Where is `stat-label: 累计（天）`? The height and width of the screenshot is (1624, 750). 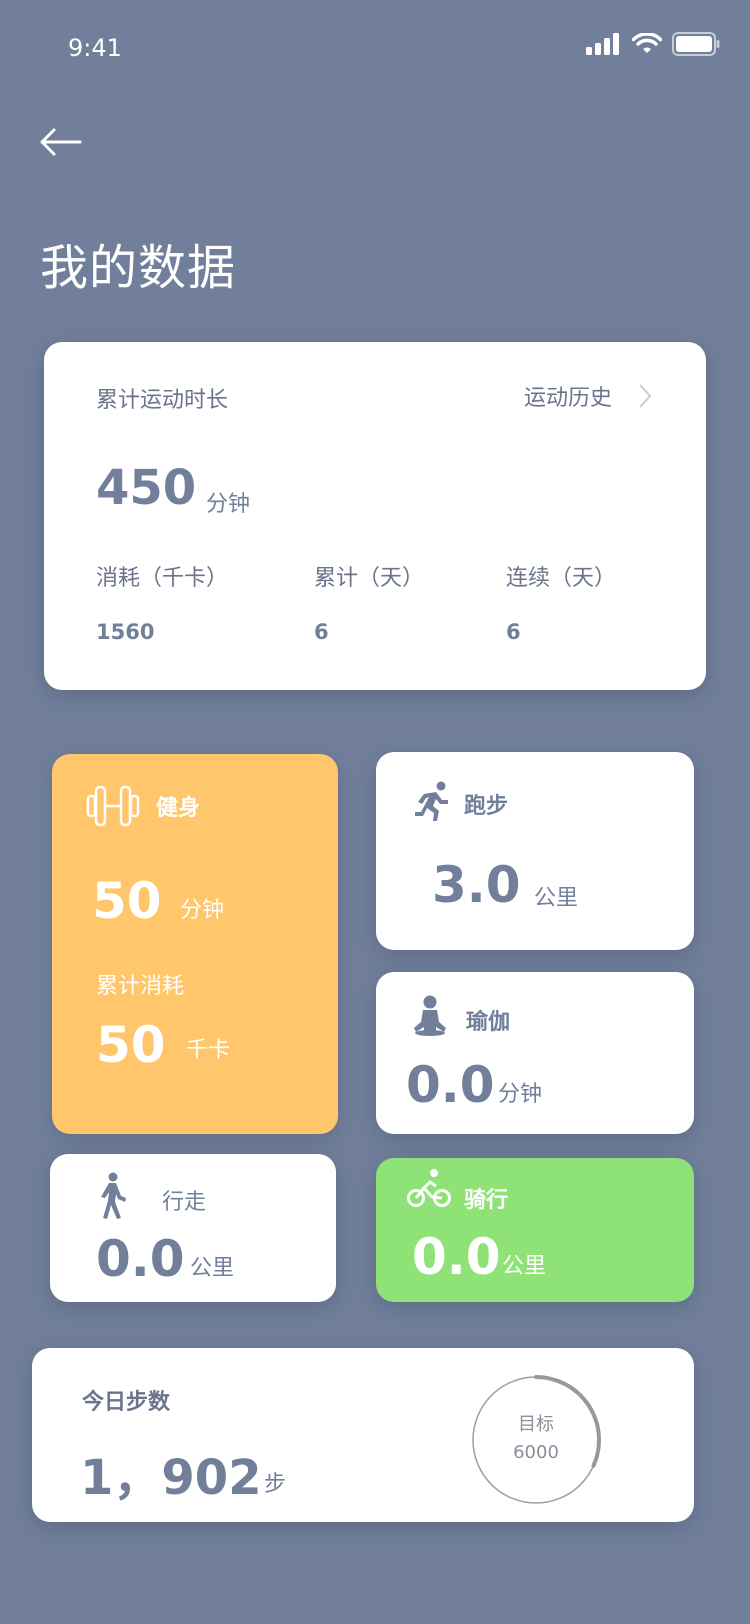
stat-label: 累计（天） is located at coordinates (369, 578).